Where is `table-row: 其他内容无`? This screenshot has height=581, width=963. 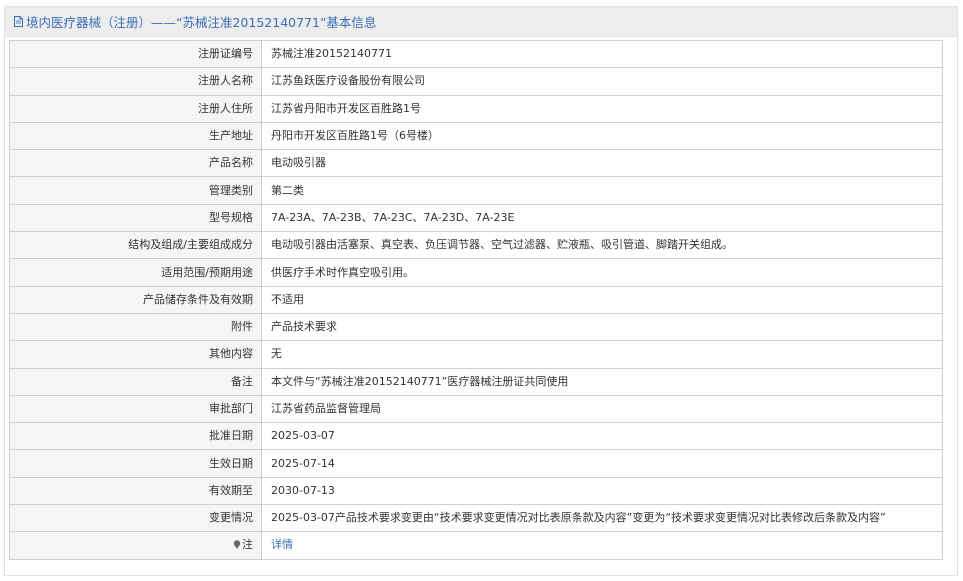
table-row: 其他内容无 is located at coordinates (476, 354).